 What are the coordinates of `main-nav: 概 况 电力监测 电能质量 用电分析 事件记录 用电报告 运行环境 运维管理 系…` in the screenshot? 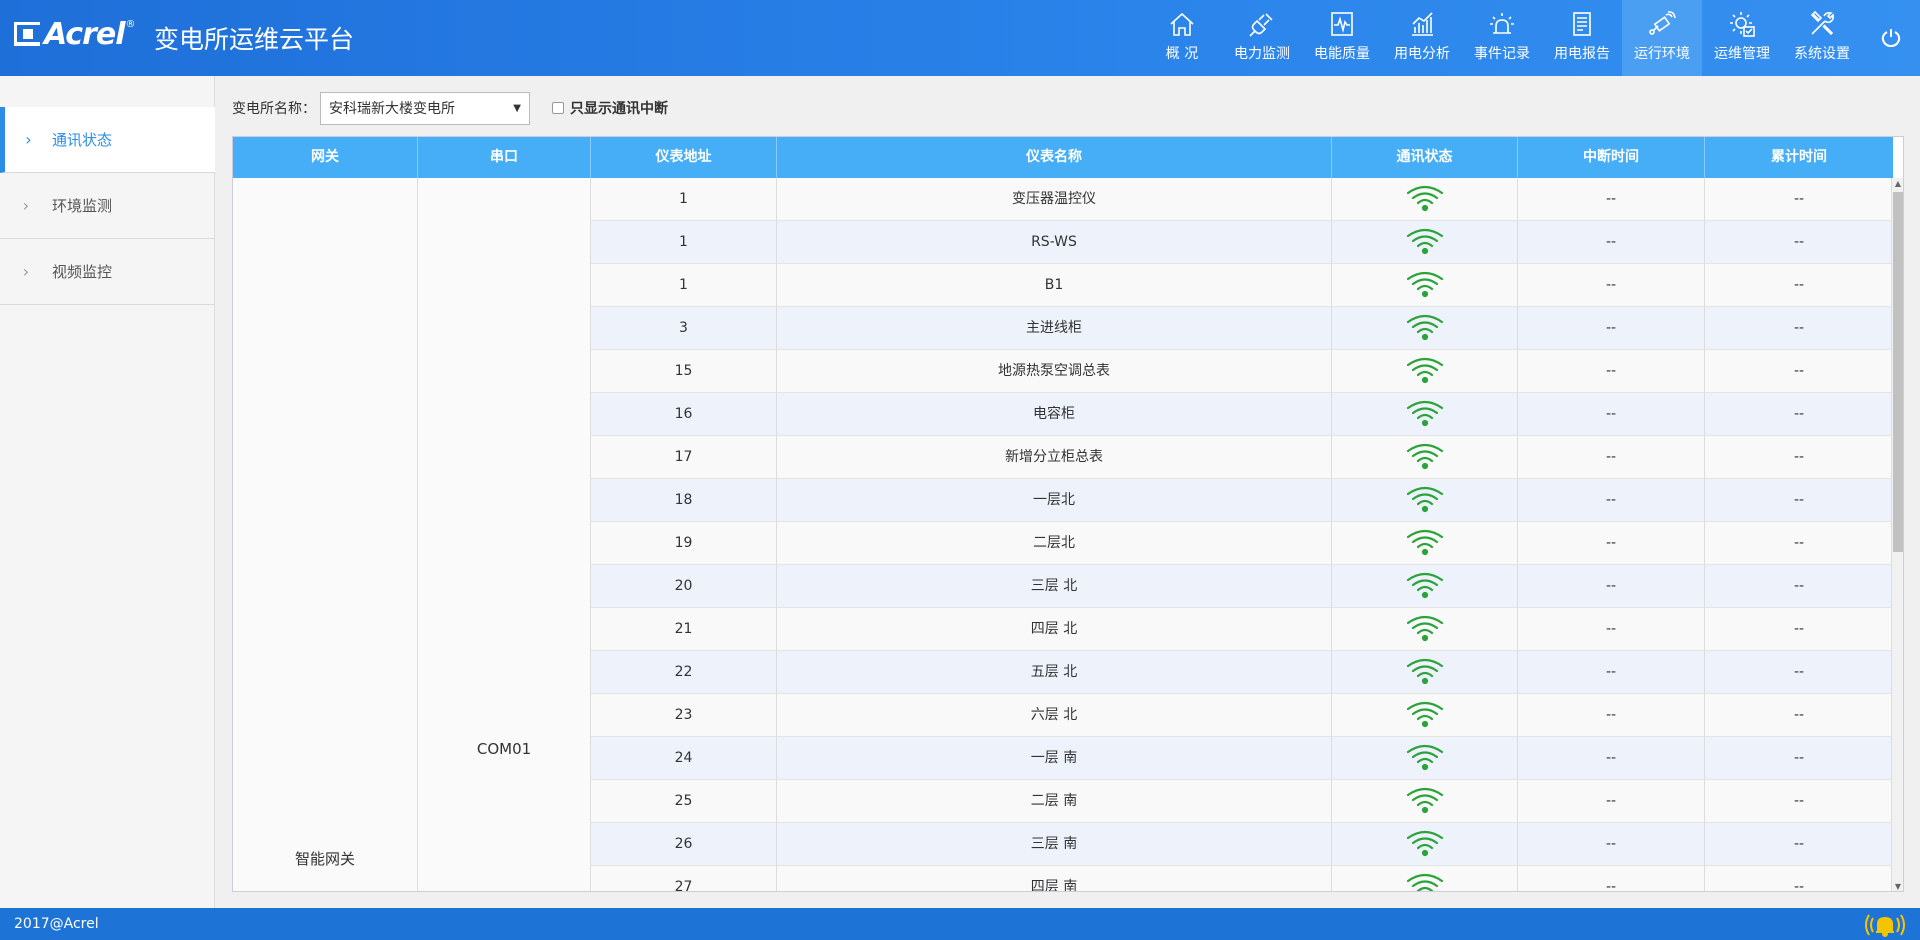 It's located at (1531, 38).